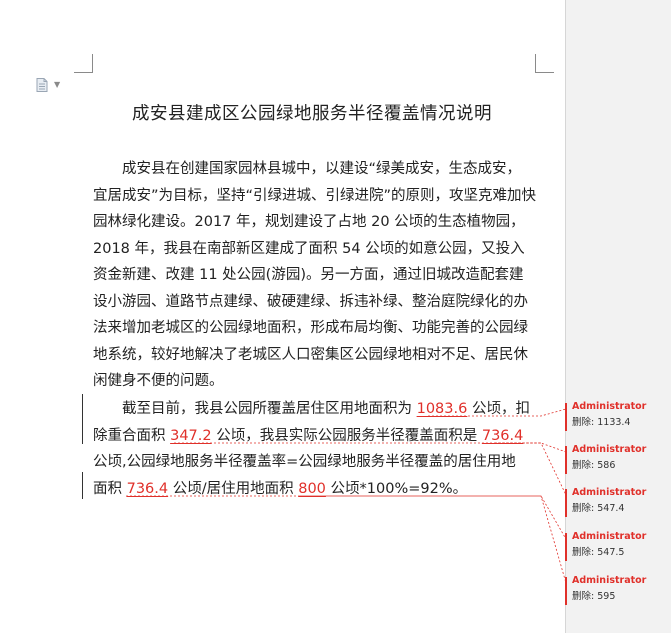 Image resolution: width=671 pixels, height=633 pixels. Describe the element at coordinates (308, 275) in the screenshot. I see `paragraph-line: 资金新建、改建 11 处公园(游园)。另一方面，通过旧城改造配套建` at that location.